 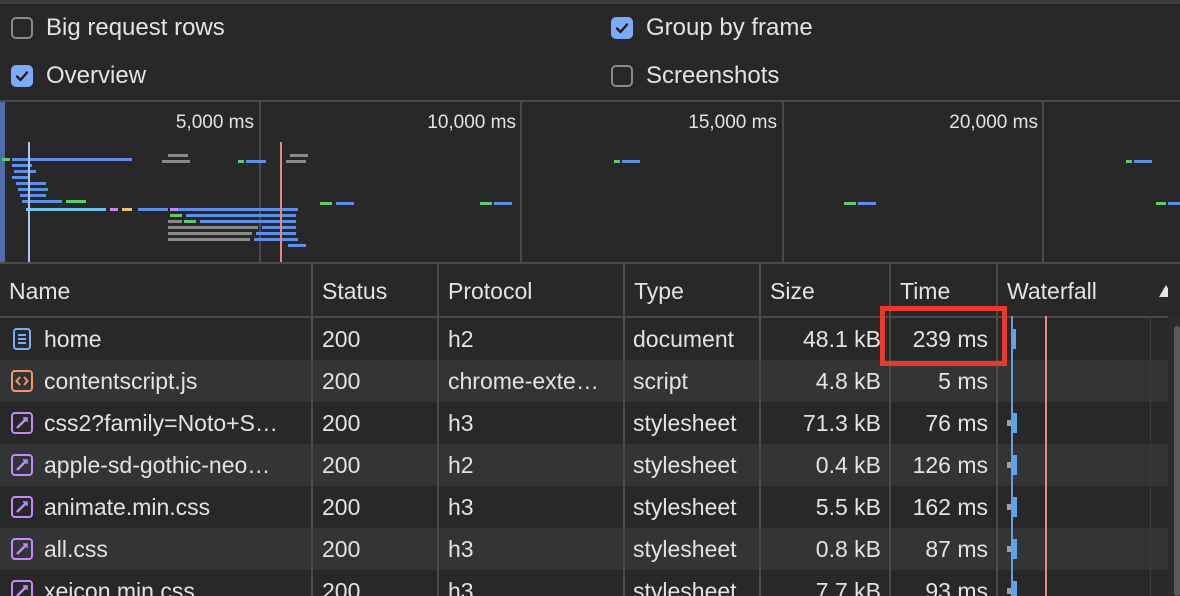 What do you see at coordinates (1012, 456) in the screenshot?
I see `dom-content-loaded-line` at bounding box center [1012, 456].